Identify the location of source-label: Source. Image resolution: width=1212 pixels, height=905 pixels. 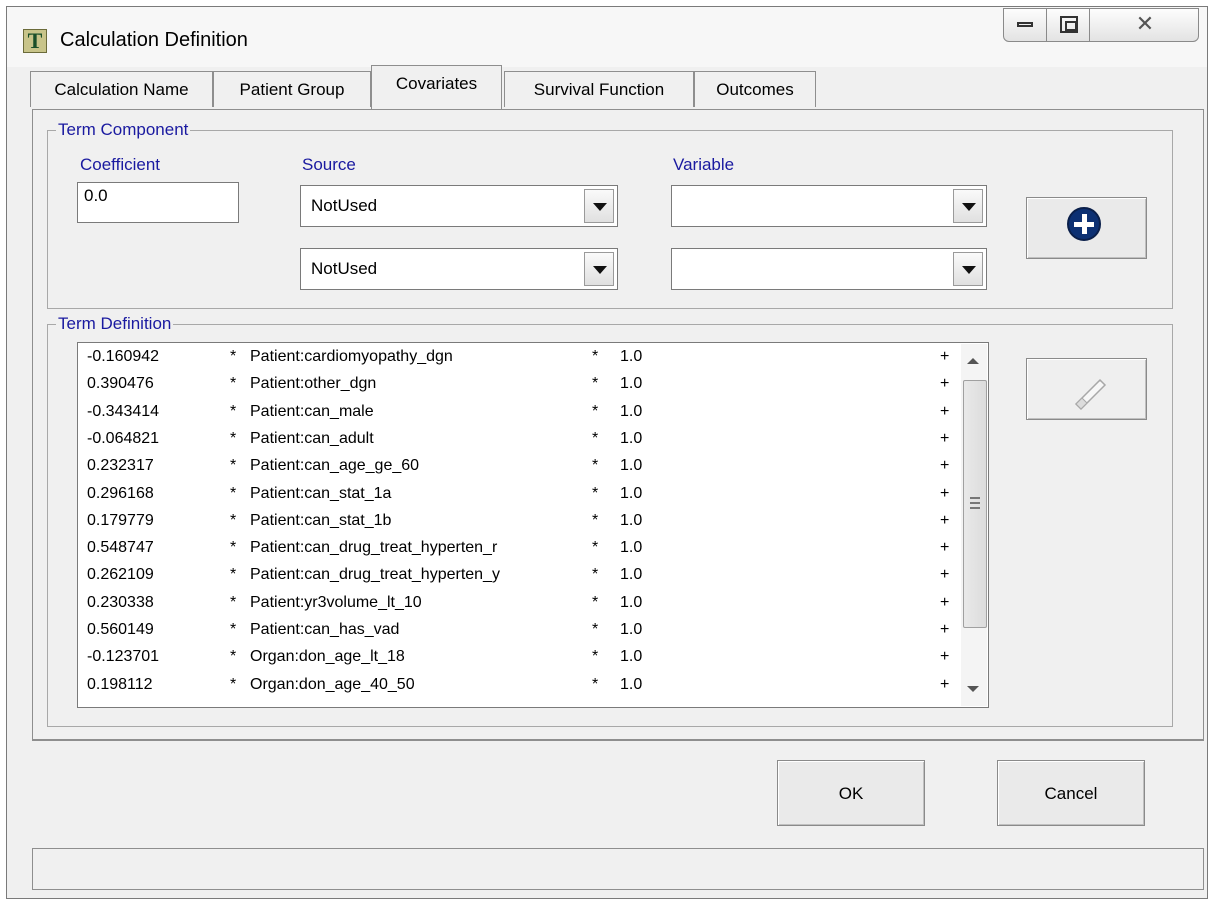
(329, 164).